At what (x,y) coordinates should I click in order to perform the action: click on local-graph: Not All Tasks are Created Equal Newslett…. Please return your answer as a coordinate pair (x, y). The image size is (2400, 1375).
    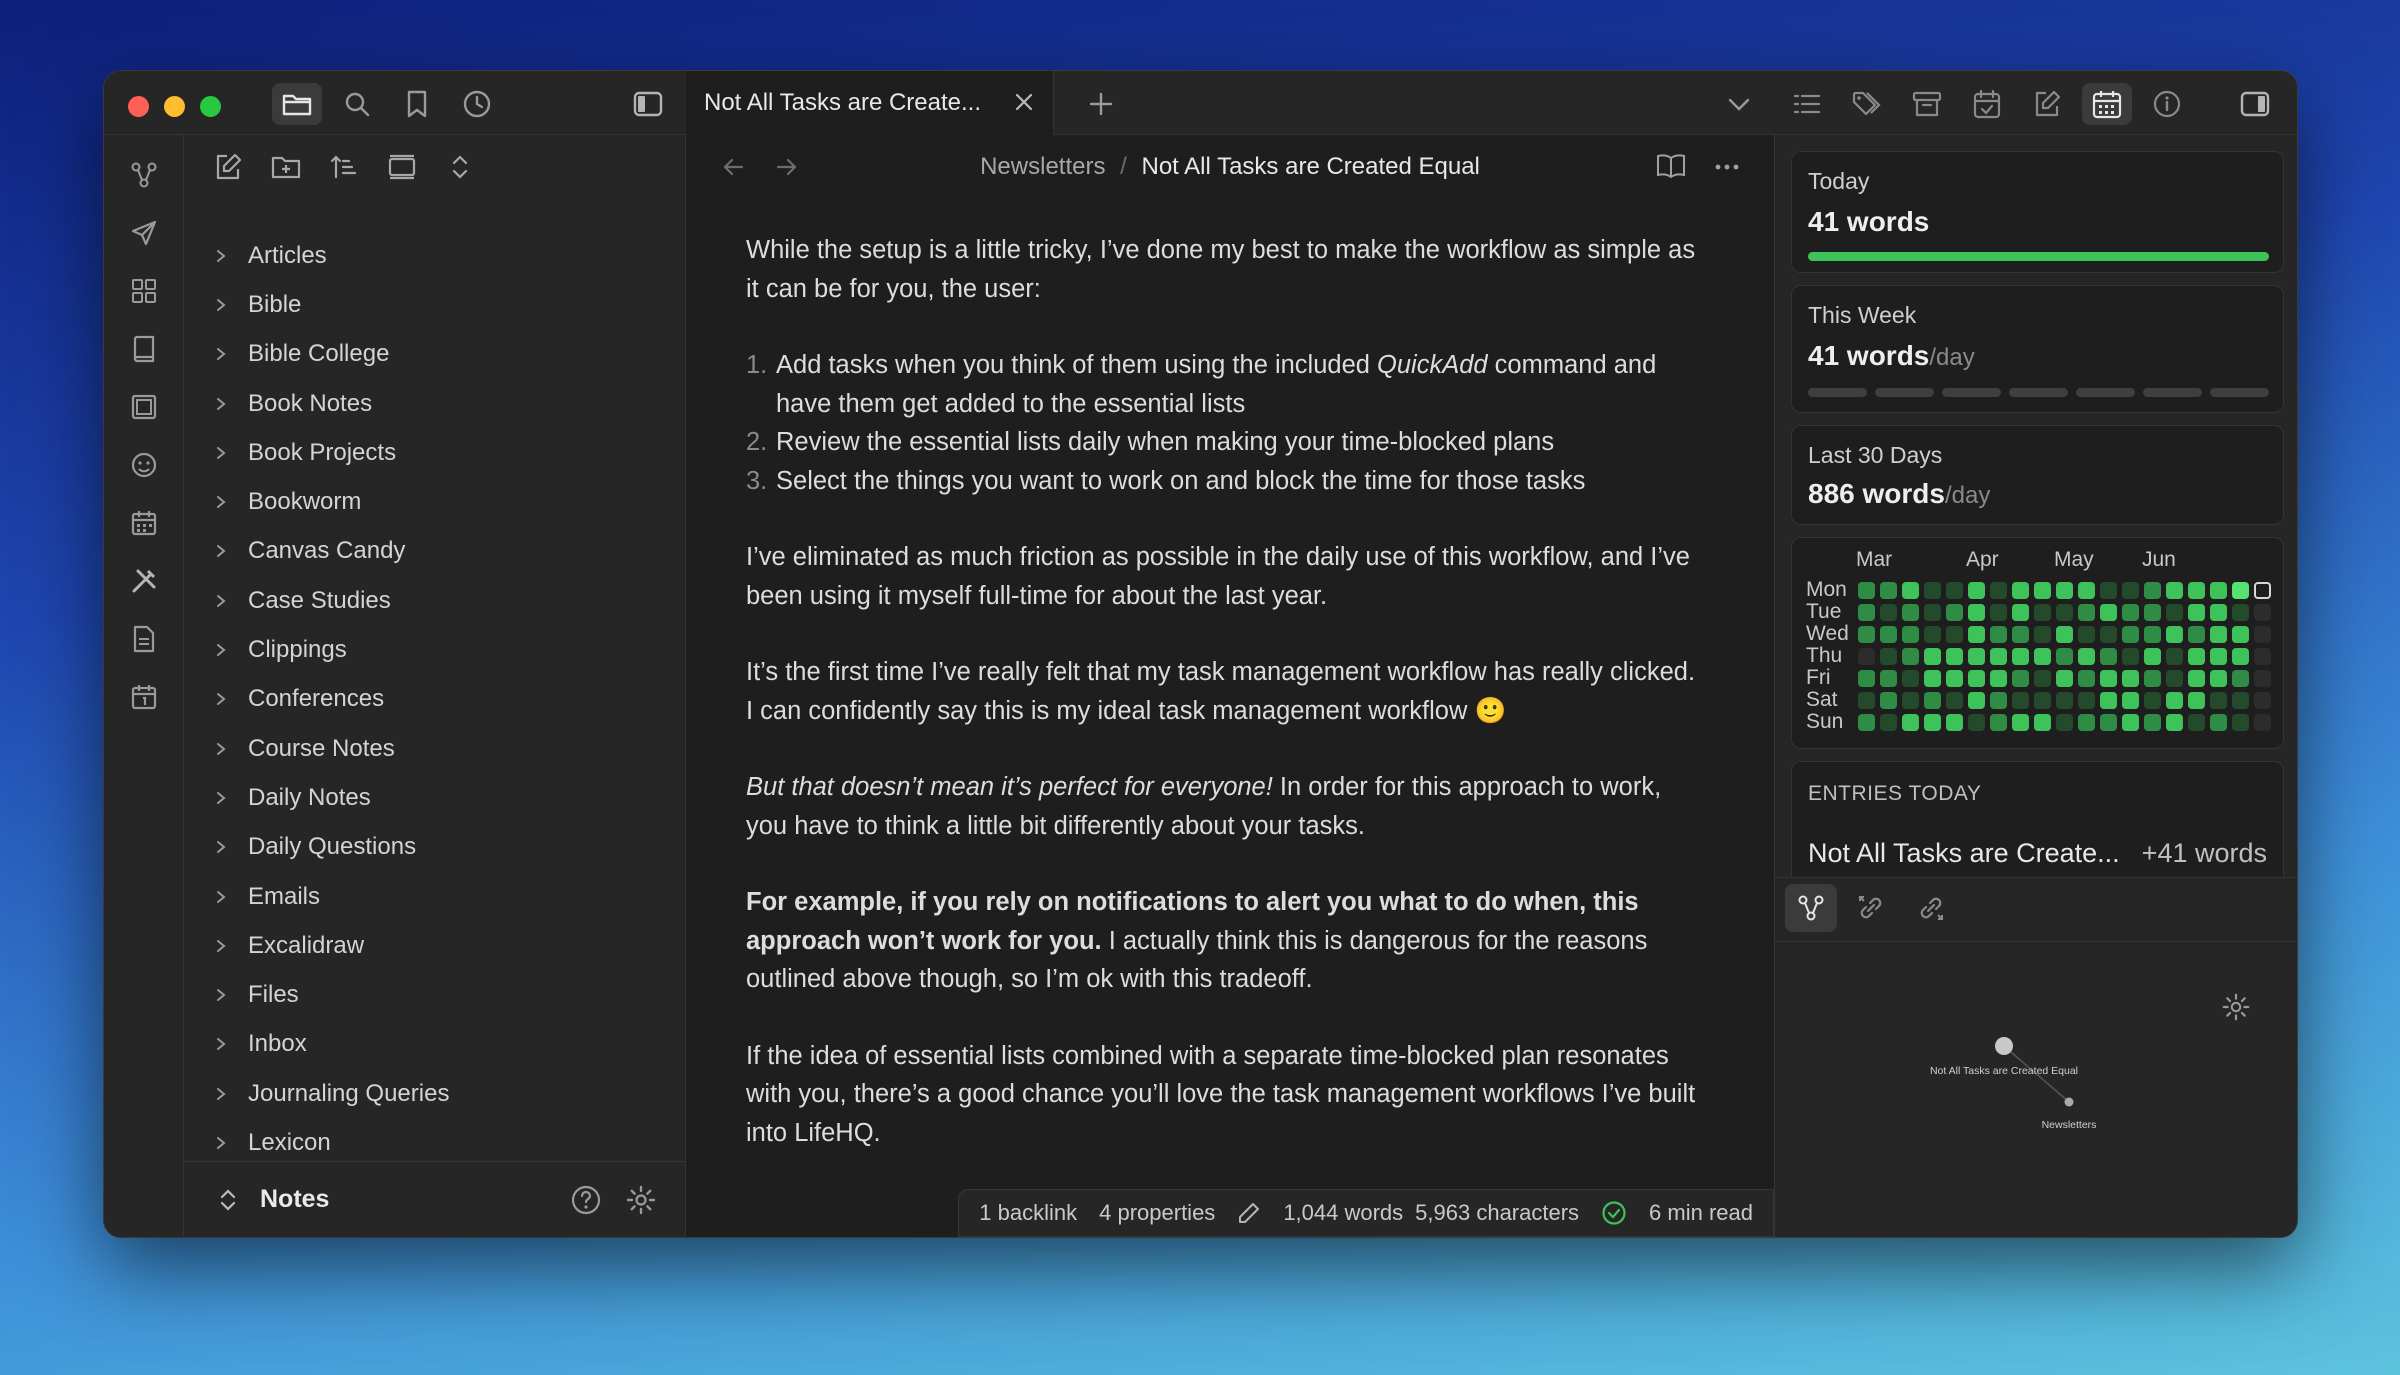
    Looking at the image, I should click on (2036, 1128).